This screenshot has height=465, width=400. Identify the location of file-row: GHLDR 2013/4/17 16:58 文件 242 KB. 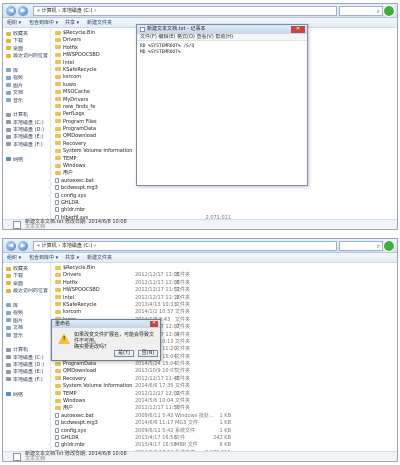
(224, 438).